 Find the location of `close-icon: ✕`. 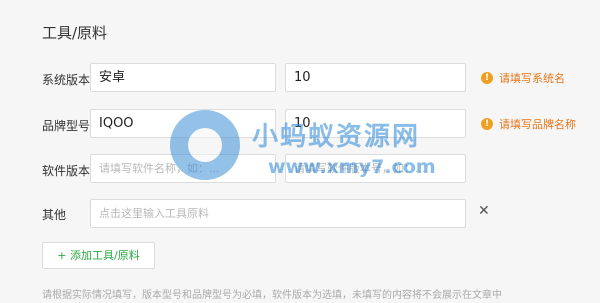

close-icon: ✕ is located at coordinates (484, 211).